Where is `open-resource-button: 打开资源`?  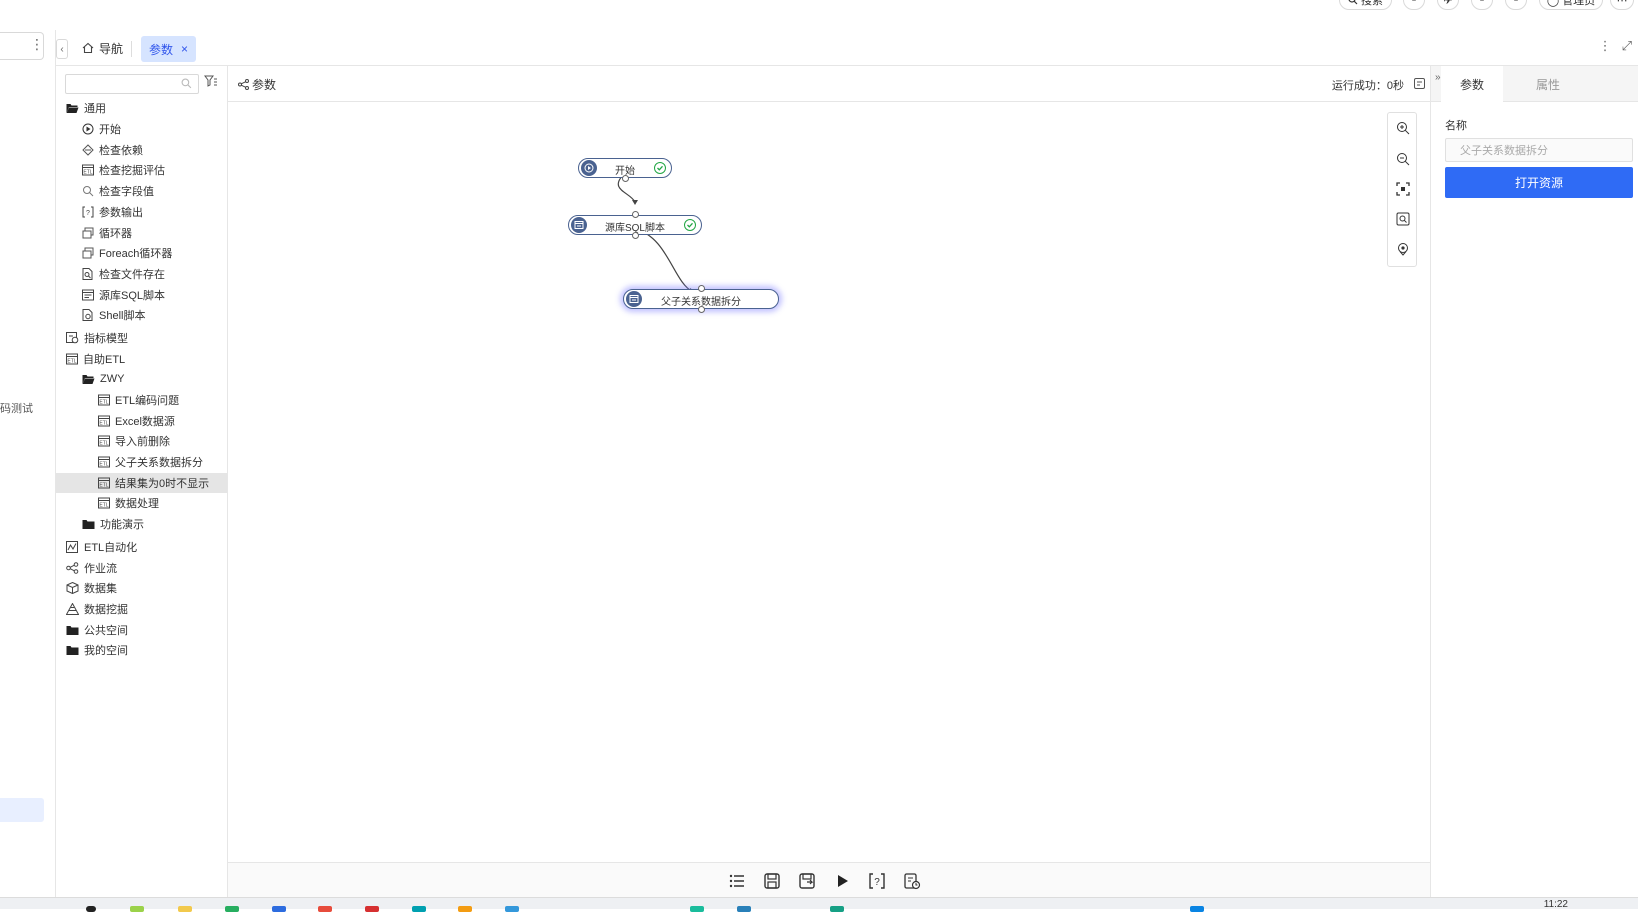
open-resource-button: 打开资源 is located at coordinates (1539, 182).